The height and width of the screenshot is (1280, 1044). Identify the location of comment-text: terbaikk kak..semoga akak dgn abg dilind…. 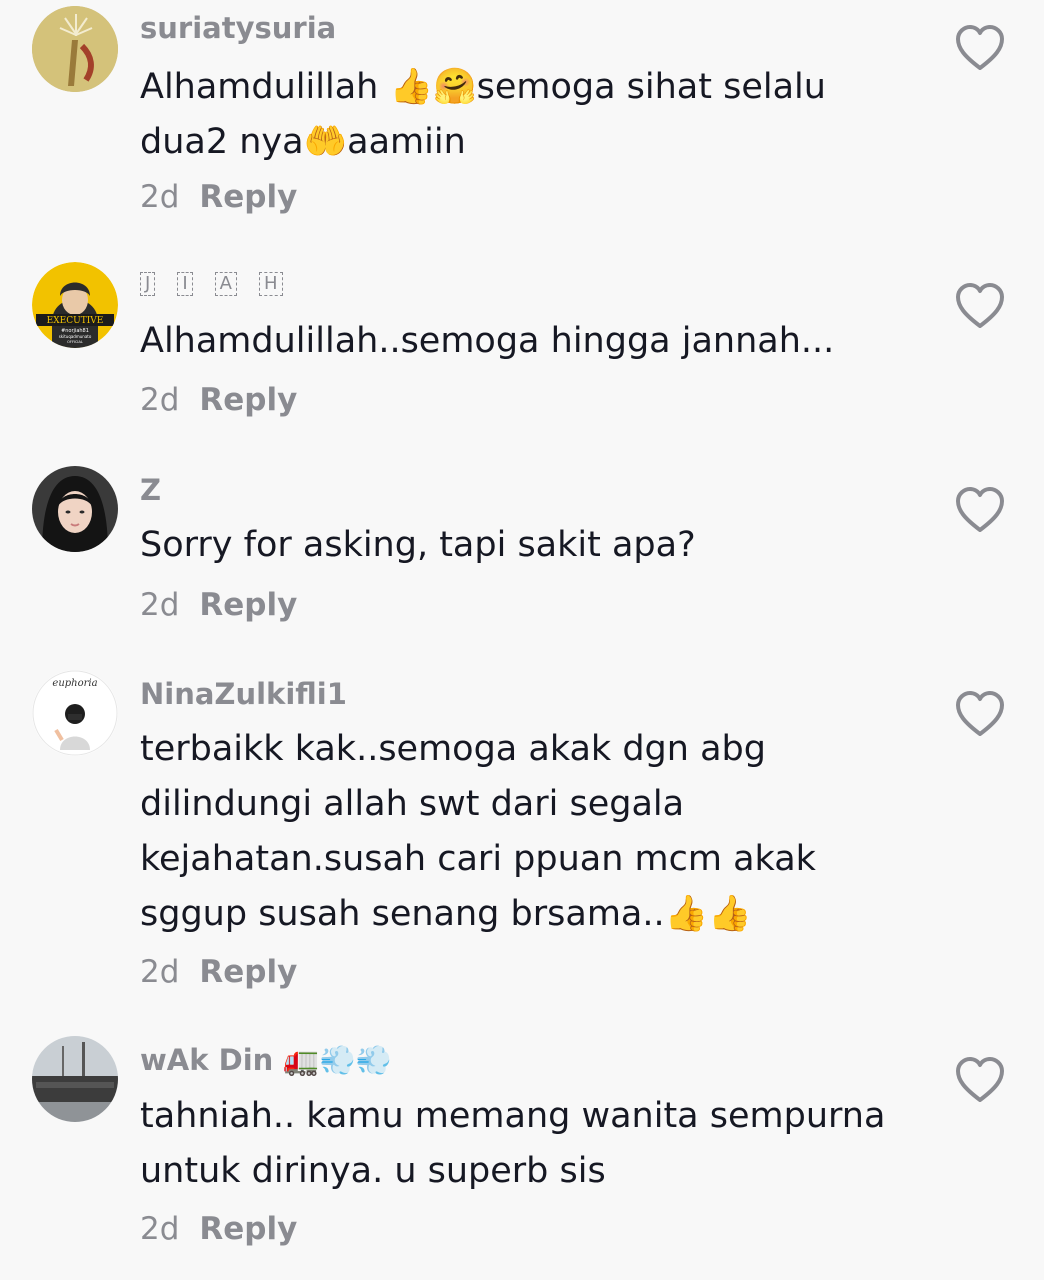
(478, 831).